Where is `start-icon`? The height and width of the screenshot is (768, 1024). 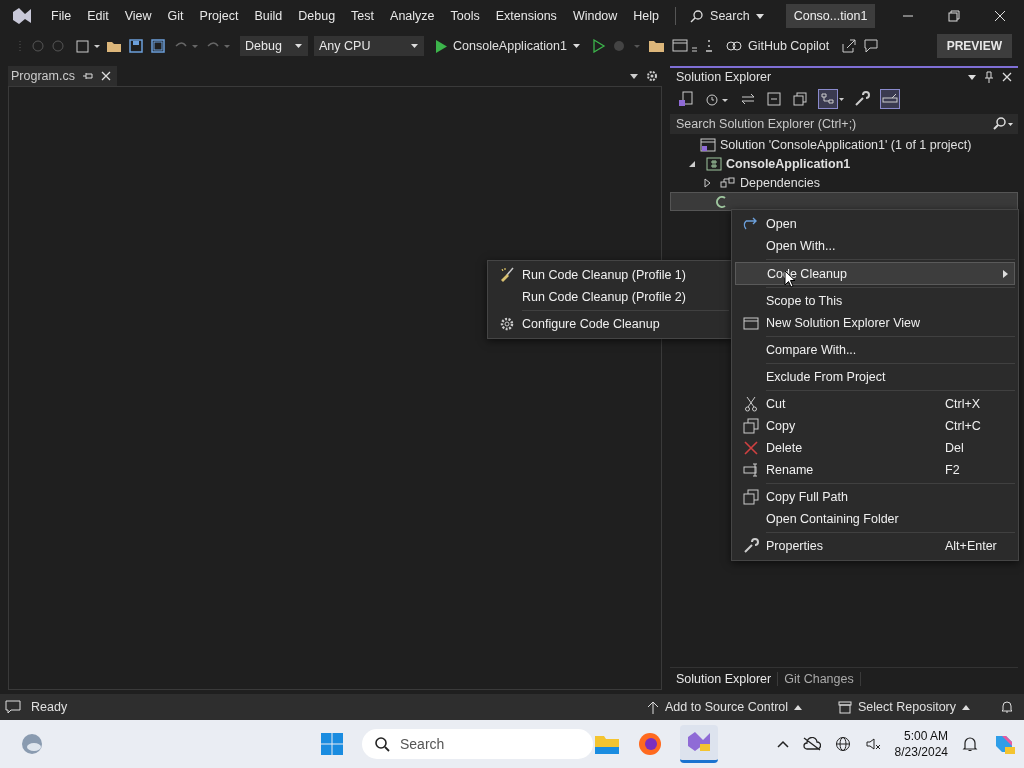 start-icon is located at coordinates (332, 744).